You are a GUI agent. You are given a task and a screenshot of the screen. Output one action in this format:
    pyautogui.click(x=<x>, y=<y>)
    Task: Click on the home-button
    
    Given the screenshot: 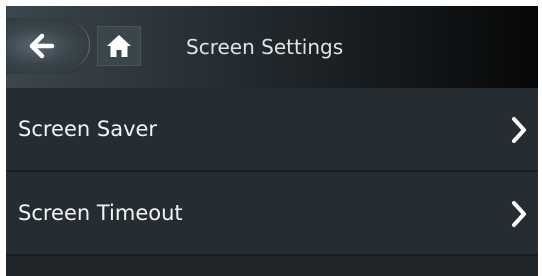 What is the action you would take?
    pyautogui.click(x=119, y=46)
    